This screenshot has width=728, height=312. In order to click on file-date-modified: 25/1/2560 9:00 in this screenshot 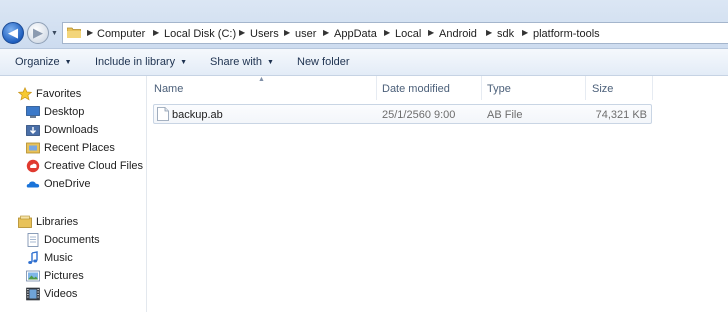, I will do `click(419, 115)`.